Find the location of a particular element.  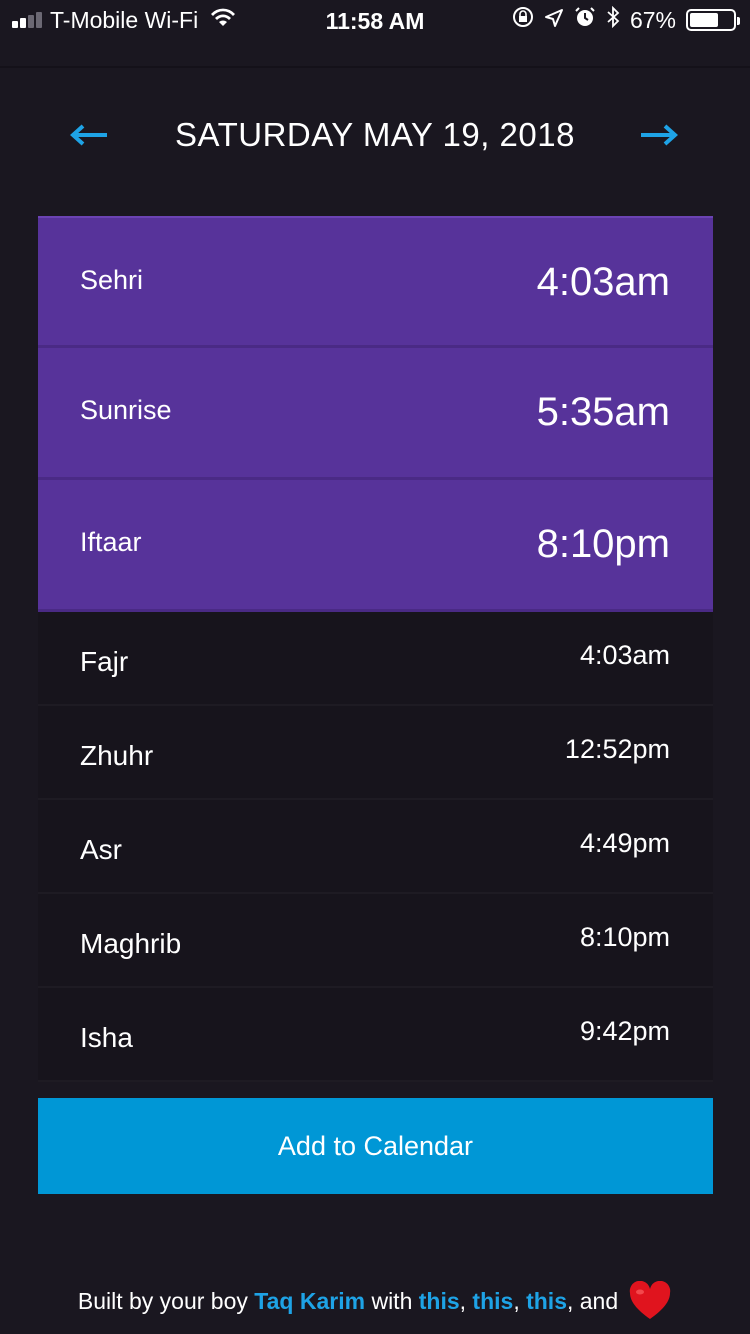

prayer-time: 9:42pm is located at coordinates (624, 1031).